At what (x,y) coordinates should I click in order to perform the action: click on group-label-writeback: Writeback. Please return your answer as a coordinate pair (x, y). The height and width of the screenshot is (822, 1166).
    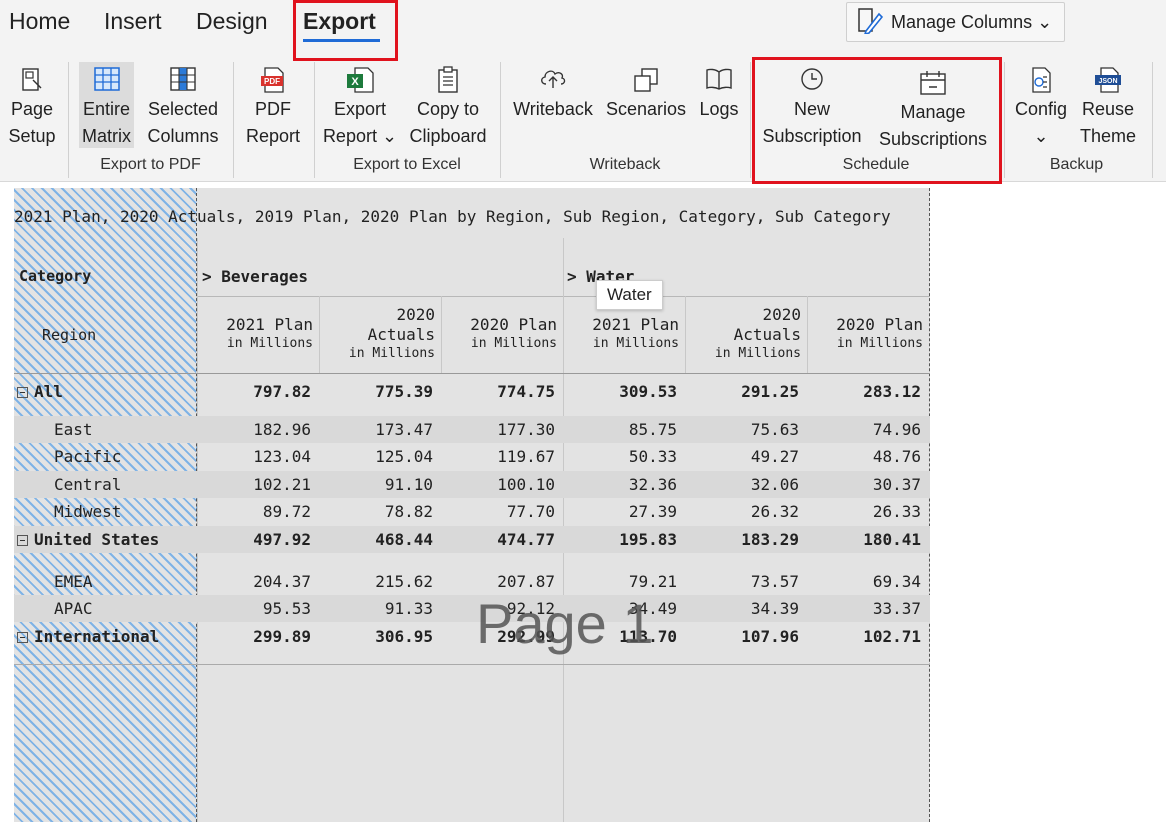
    Looking at the image, I should click on (625, 164).